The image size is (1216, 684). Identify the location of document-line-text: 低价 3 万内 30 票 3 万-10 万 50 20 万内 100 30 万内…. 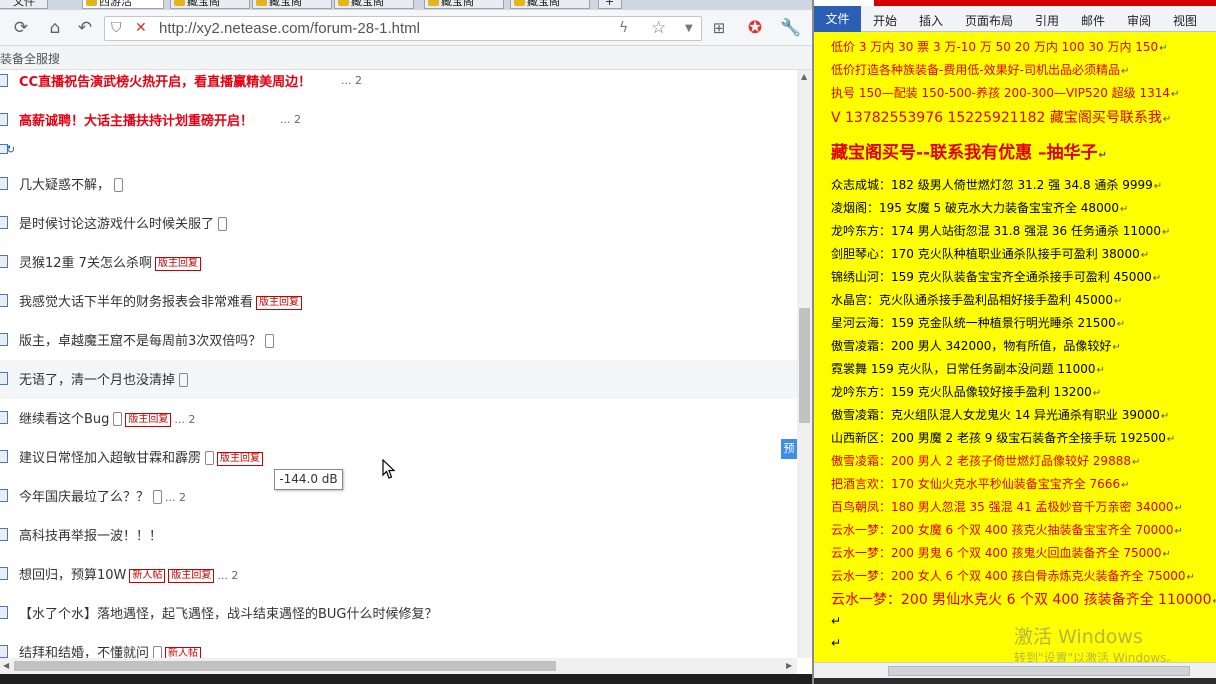
(995, 47).